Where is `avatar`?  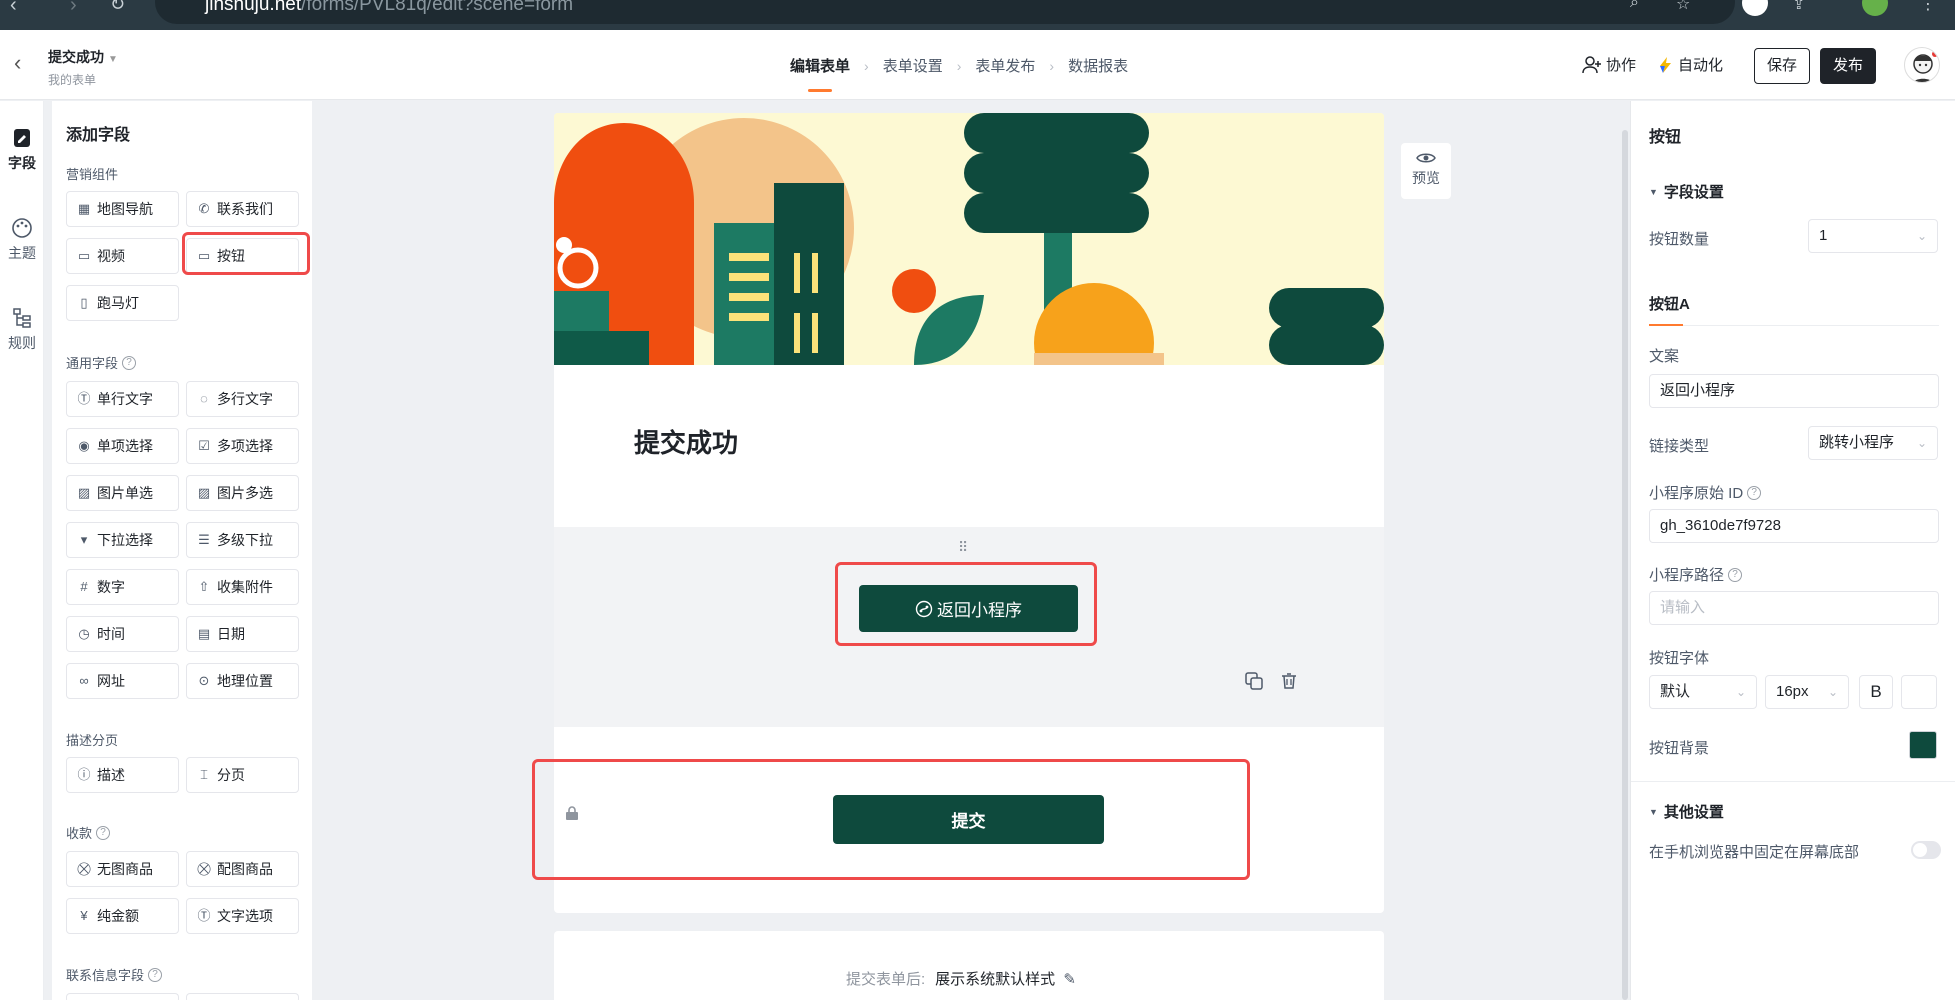
avatar is located at coordinates (1922, 65).